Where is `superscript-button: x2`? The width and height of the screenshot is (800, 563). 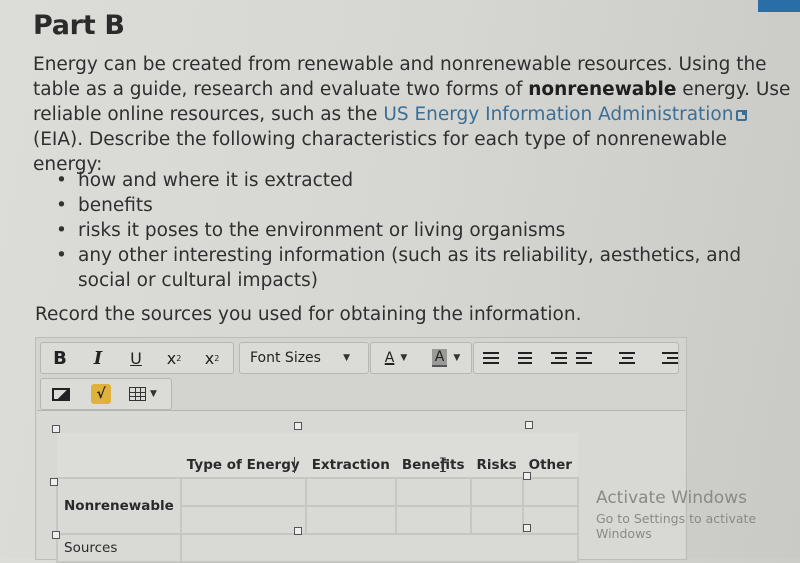 superscript-button: x2 is located at coordinates (174, 358).